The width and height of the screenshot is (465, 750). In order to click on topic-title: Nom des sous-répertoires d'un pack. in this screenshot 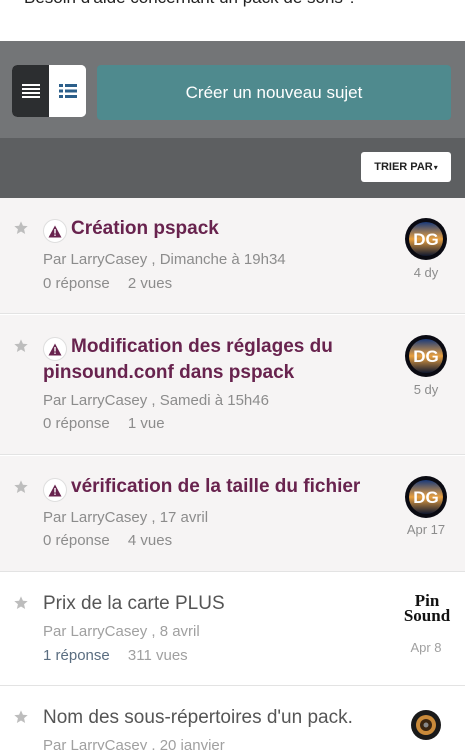, I will do `click(213, 718)`.